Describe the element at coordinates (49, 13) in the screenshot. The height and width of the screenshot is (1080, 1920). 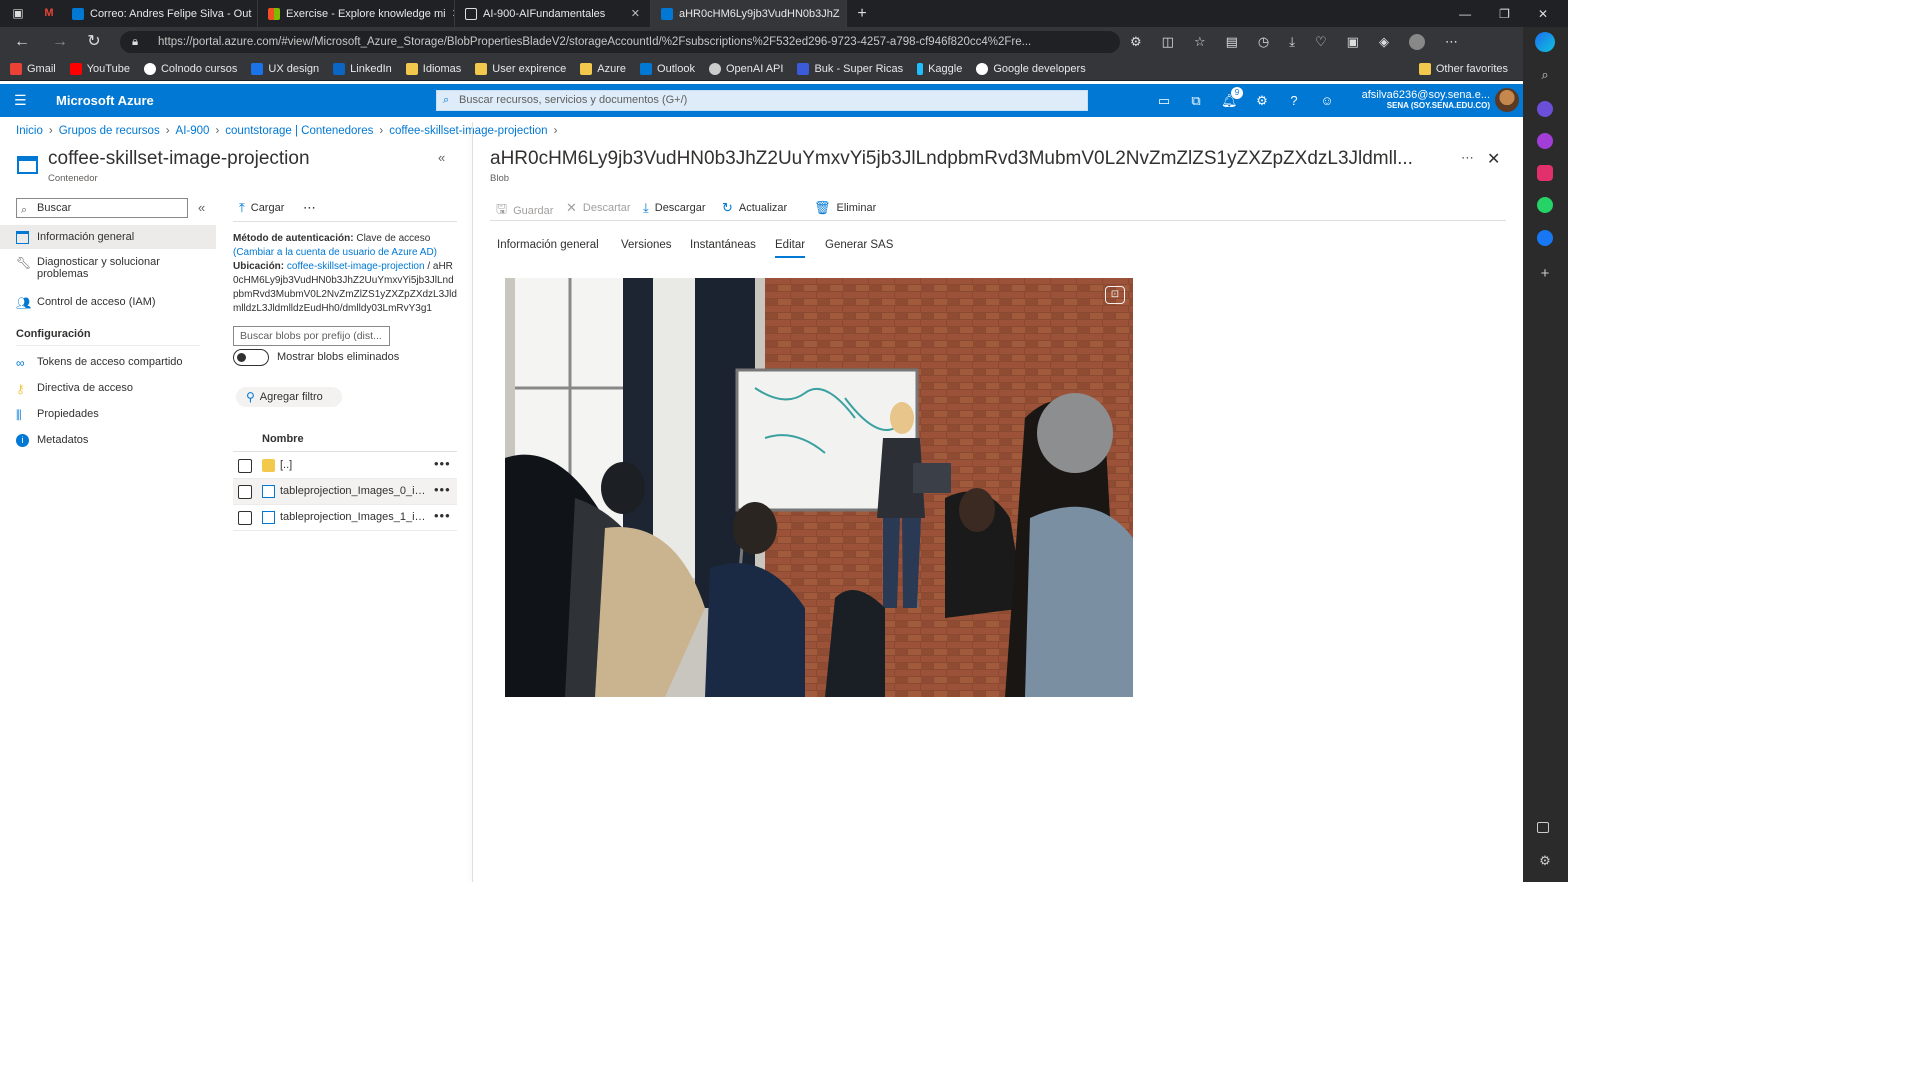
I see `gmail-tab-icon: M` at that location.